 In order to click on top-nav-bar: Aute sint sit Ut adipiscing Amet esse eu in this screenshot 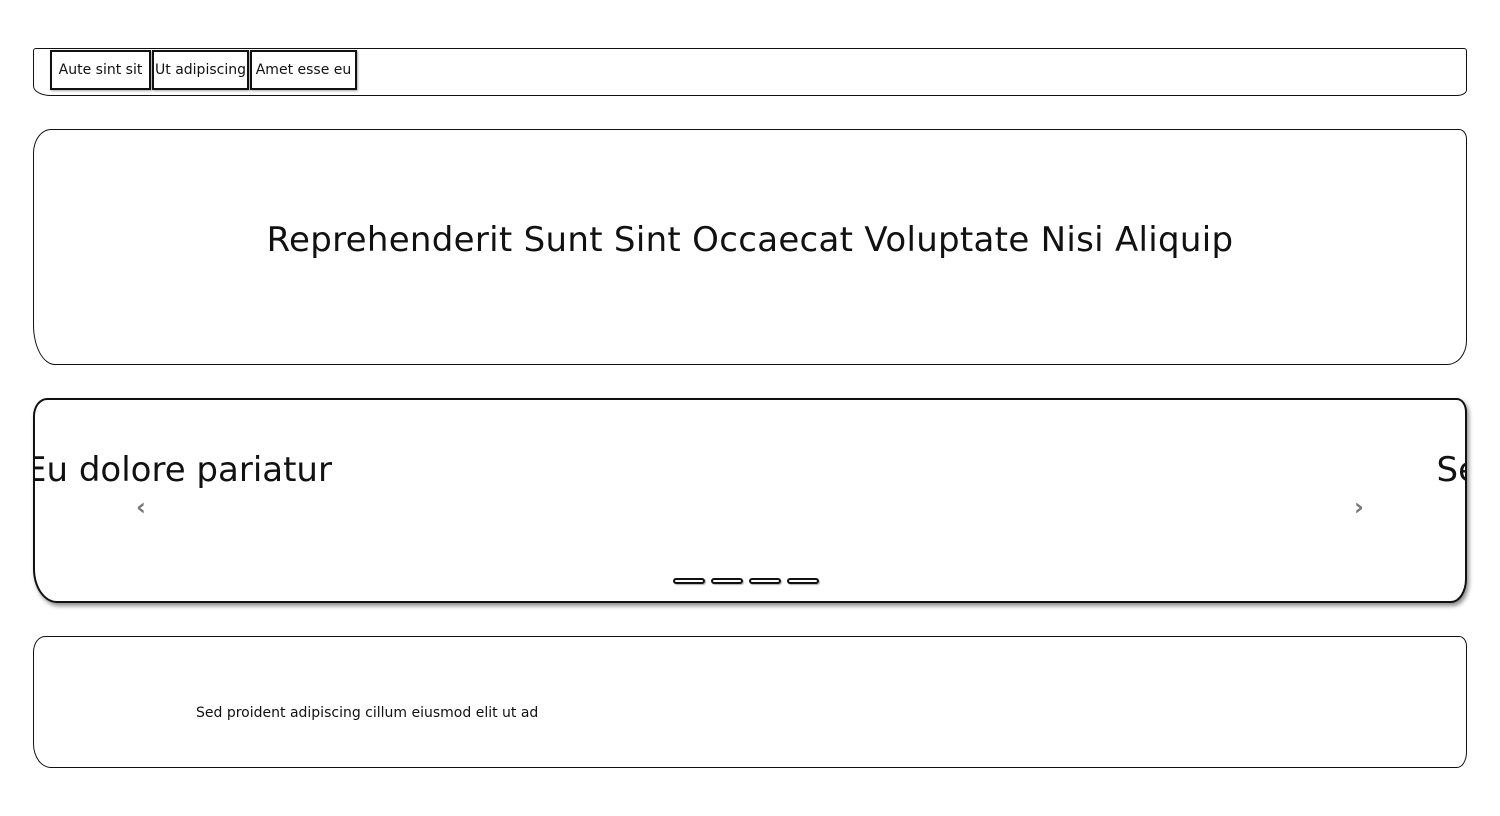, I will do `click(750, 72)`.